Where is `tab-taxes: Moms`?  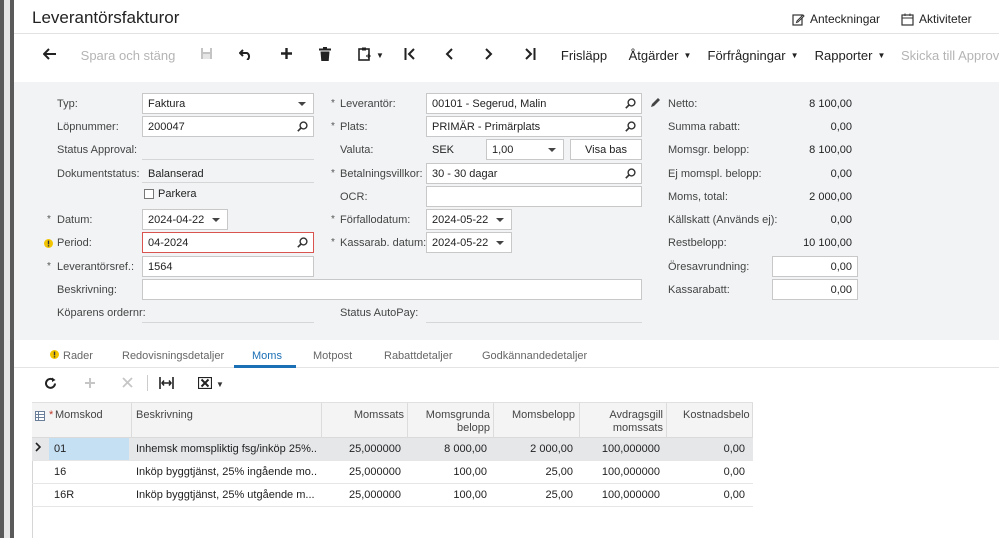 tab-taxes: Moms is located at coordinates (267, 356).